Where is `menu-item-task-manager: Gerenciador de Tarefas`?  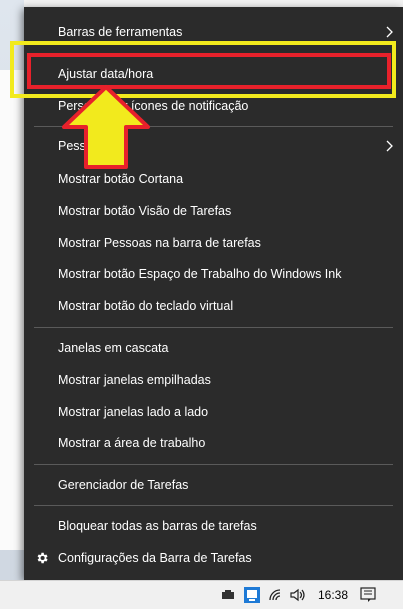
menu-item-task-manager: Gerenciador de Tarefas is located at coordinates (213, 485).